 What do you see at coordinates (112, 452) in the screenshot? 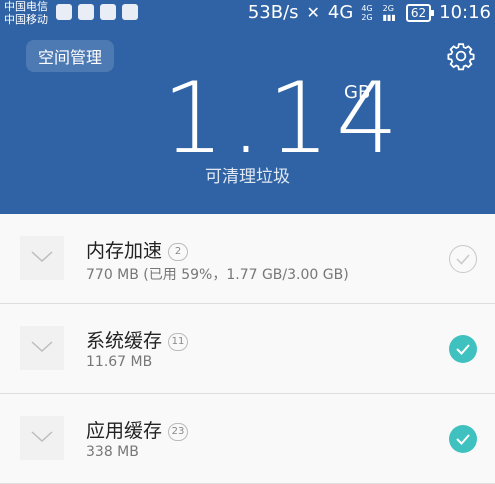
I see `item-detail: 338 MB` at bounding box center [112, 452].